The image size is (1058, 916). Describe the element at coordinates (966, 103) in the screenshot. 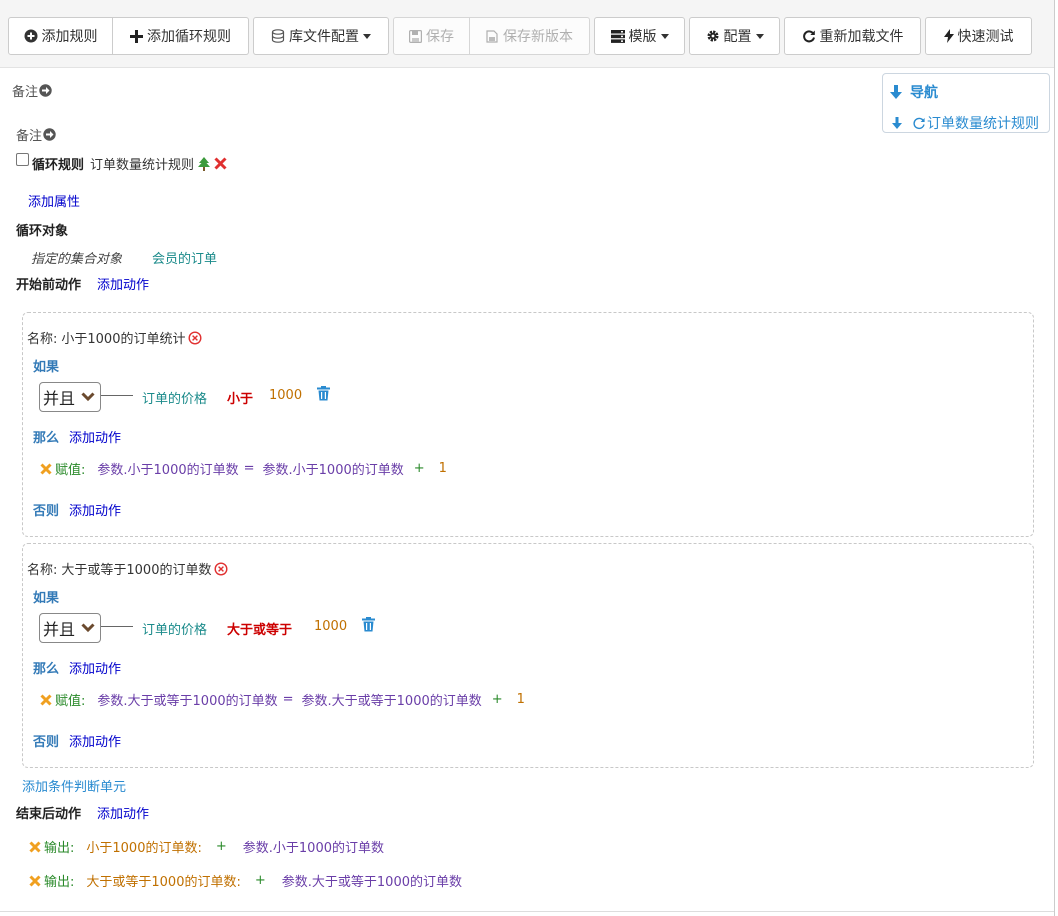

I see `nav-panel: 导航 订单数量统计规则` at that location.